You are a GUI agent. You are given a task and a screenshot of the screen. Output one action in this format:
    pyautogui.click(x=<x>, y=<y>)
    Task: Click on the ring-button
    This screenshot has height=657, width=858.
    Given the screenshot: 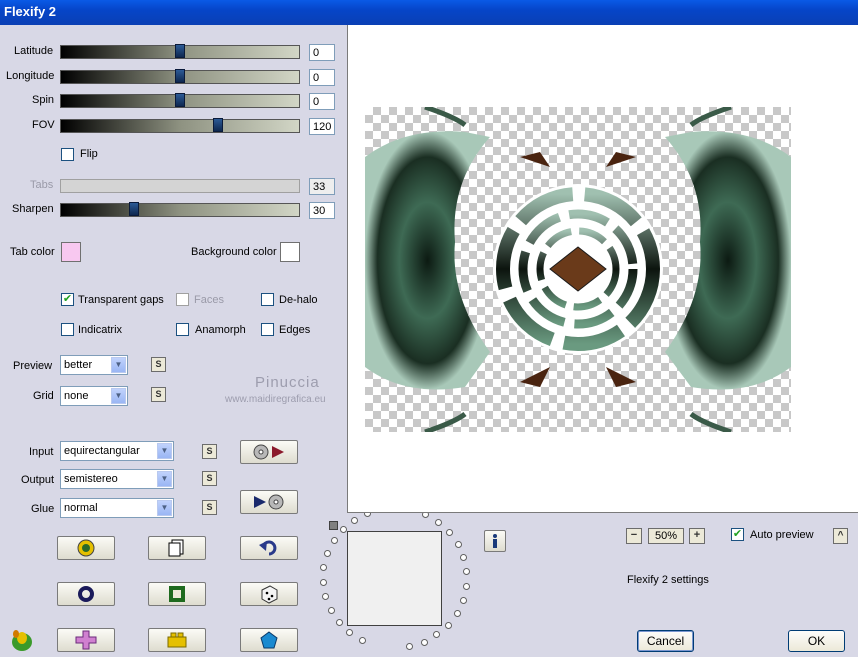 What is the action you would take?
    pyautogui.click(x=86, y=594)
    